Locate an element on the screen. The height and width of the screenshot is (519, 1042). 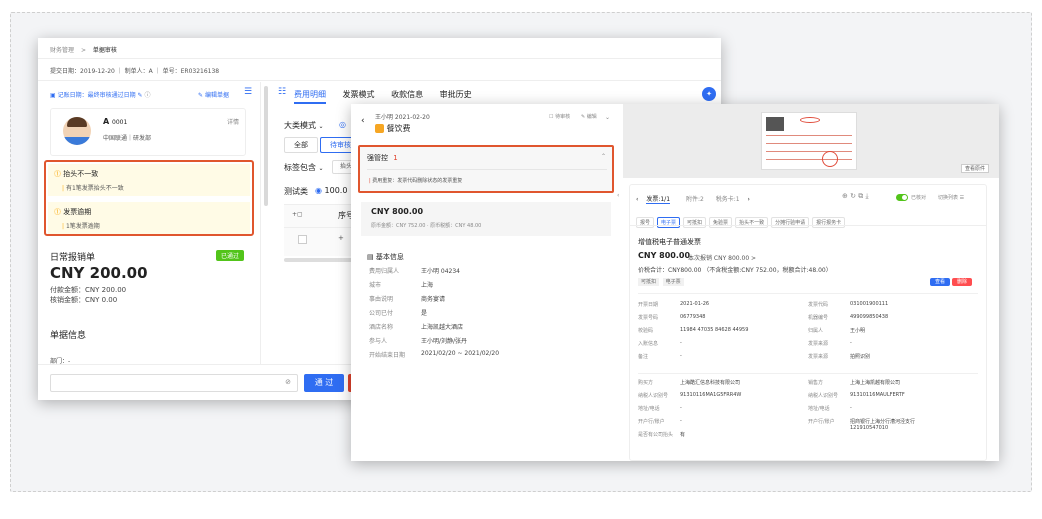
edit-document-link: ✎ 编辑单据 is located at coordinates (213, 94).